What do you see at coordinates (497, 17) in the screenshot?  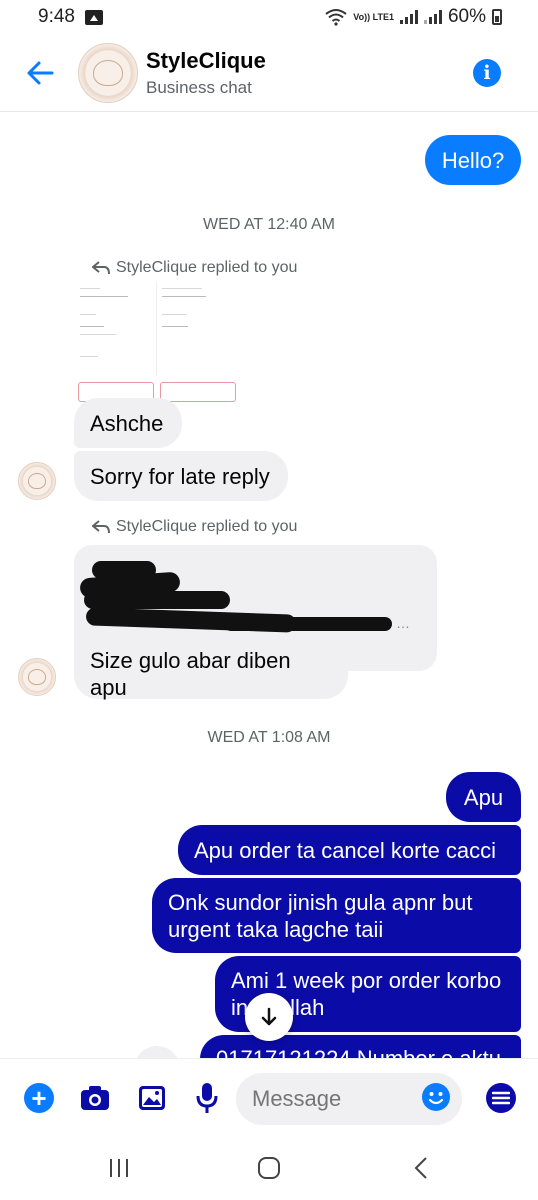 I see `battery-icon` at bounding box center [497, 17].